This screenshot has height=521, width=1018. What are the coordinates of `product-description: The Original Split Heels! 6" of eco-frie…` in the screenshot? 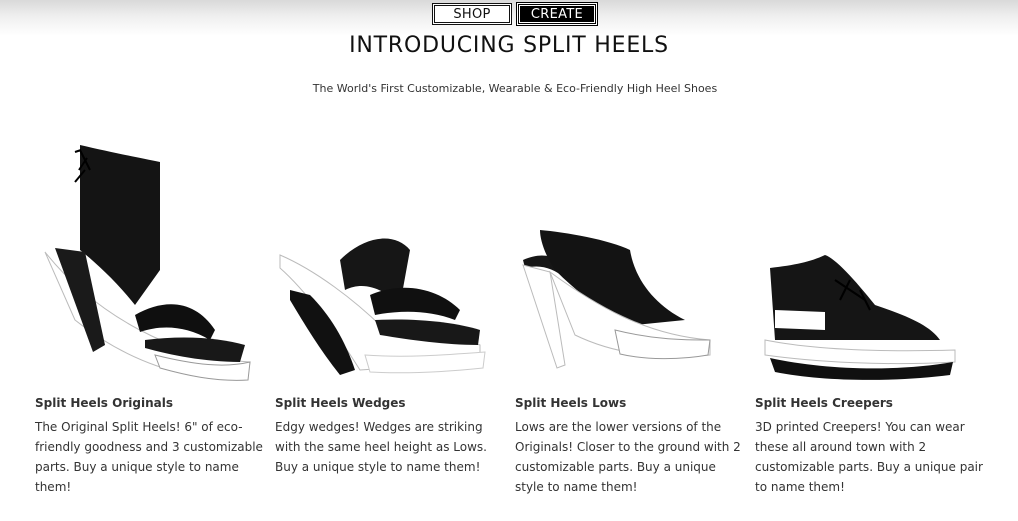 It's located at (149, 457).